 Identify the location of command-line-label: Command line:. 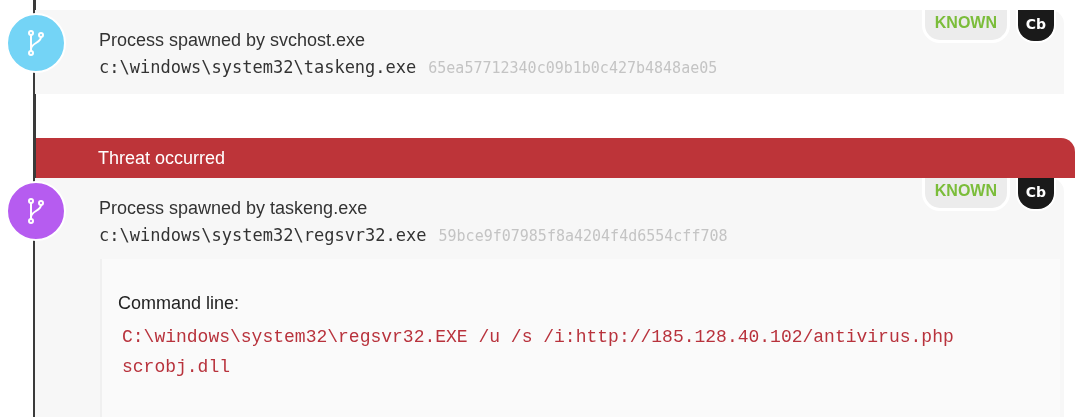
(179, 303).